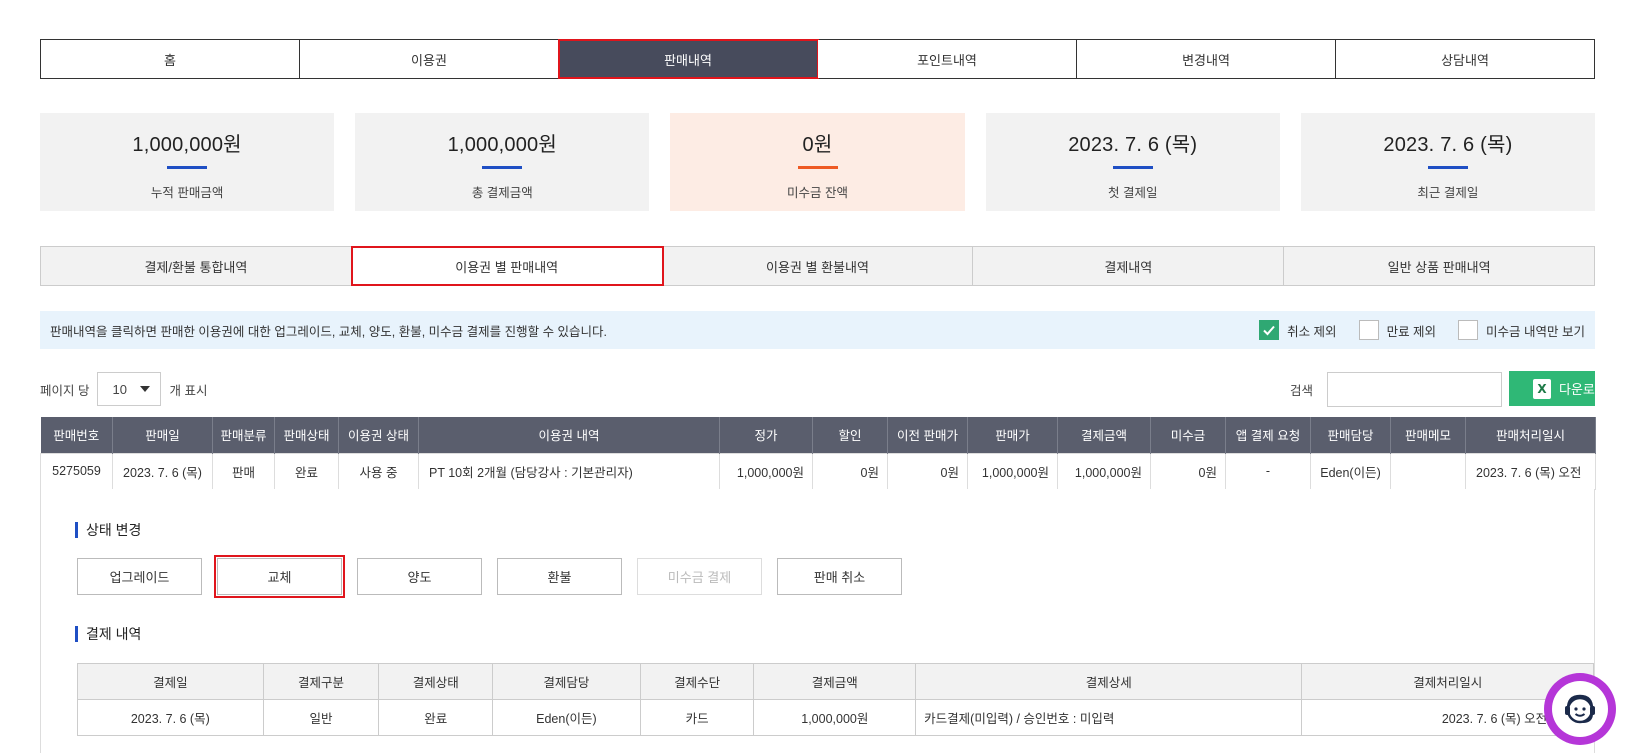 The height and width of the screenshot is (753, 1630). I want to click on chatbot-icon-wrap, so click(1580, 709).